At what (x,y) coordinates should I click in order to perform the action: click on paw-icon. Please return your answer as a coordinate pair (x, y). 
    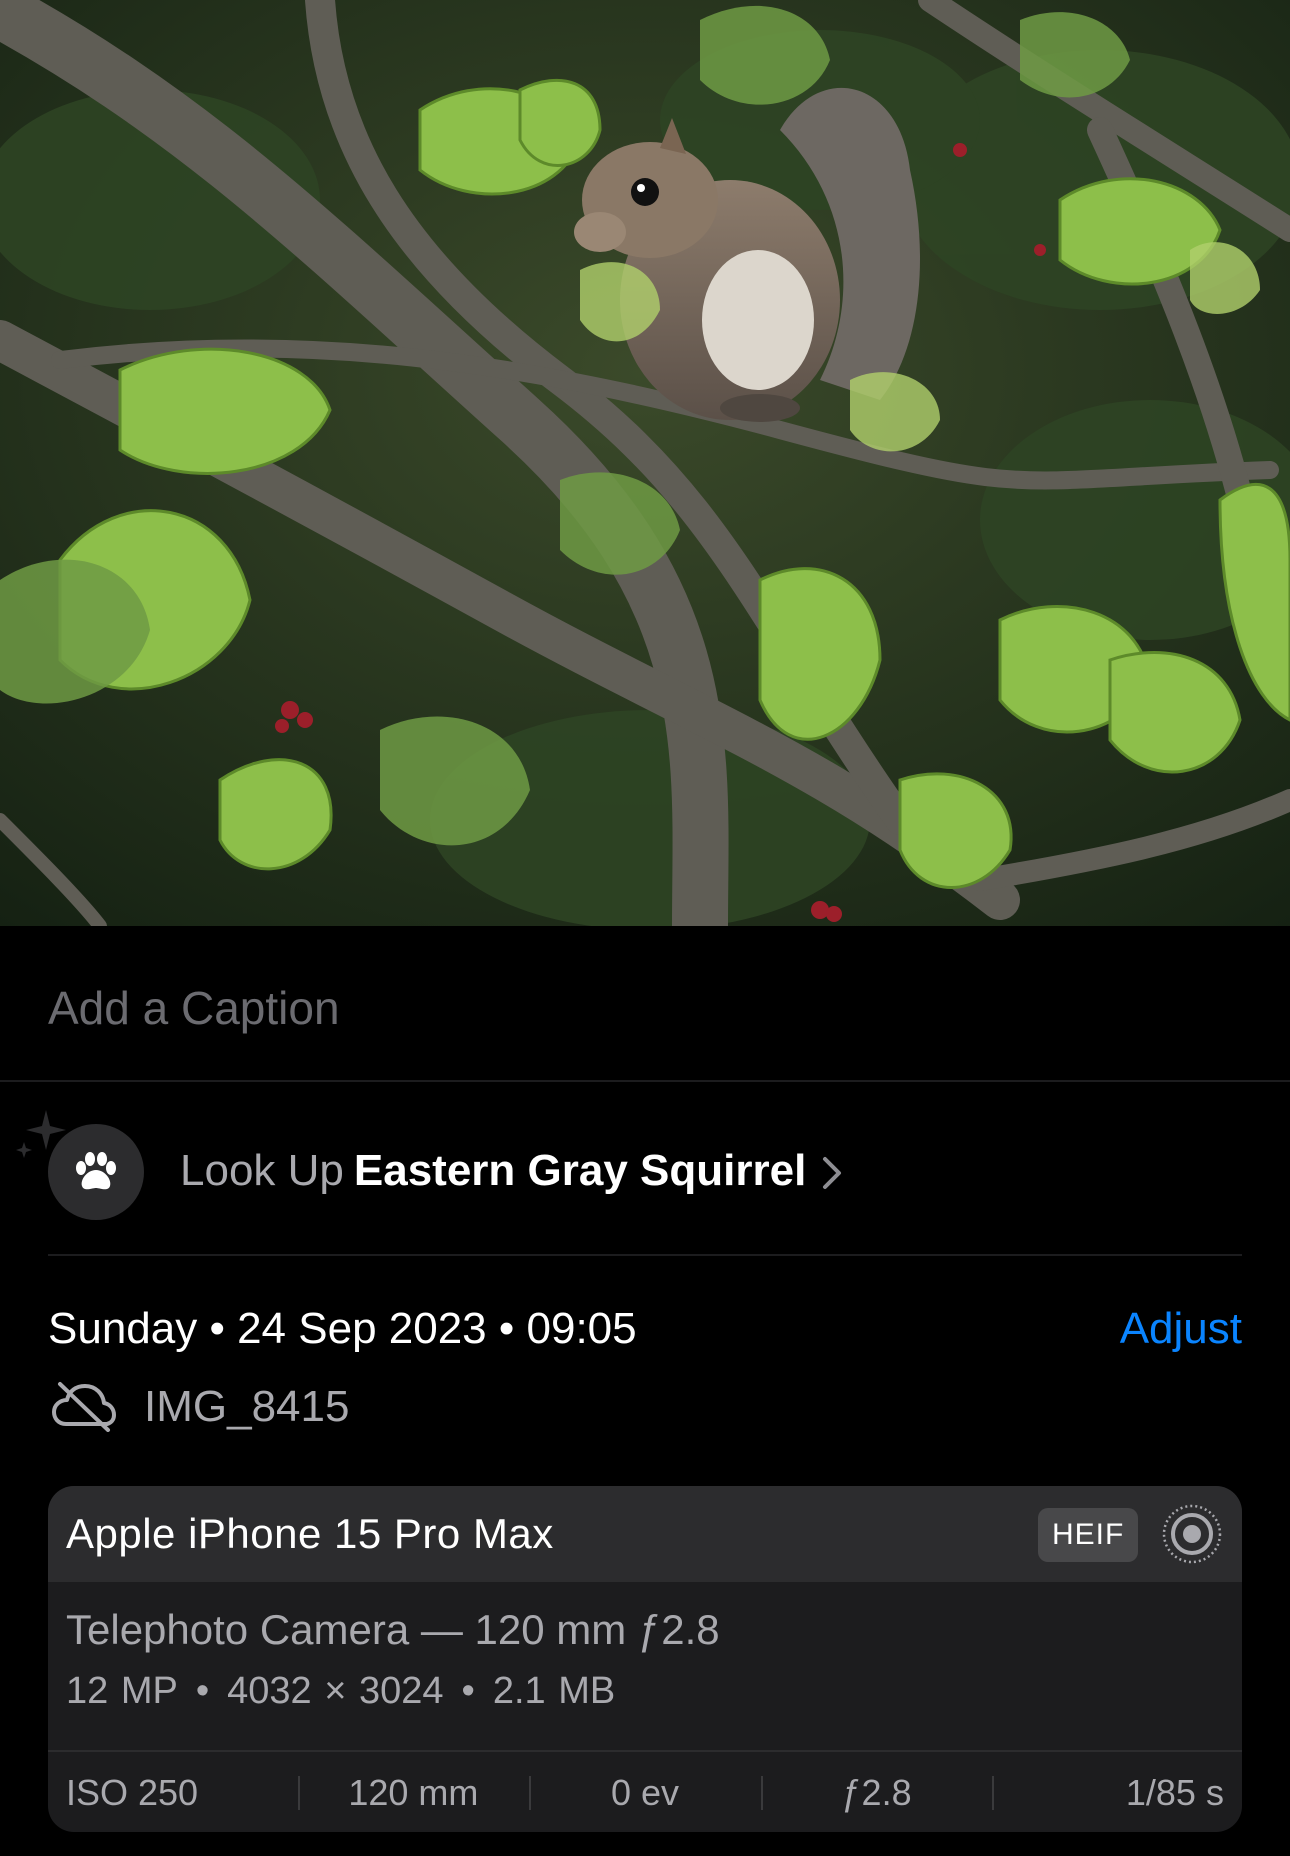
    Looking at the image, I should click on (96, 1171).